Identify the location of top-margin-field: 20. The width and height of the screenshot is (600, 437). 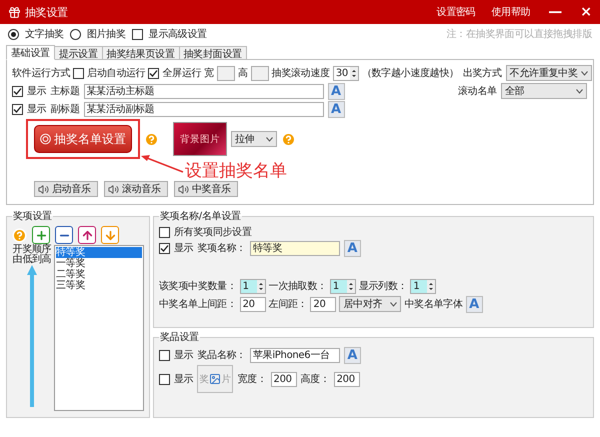
(253, 304).